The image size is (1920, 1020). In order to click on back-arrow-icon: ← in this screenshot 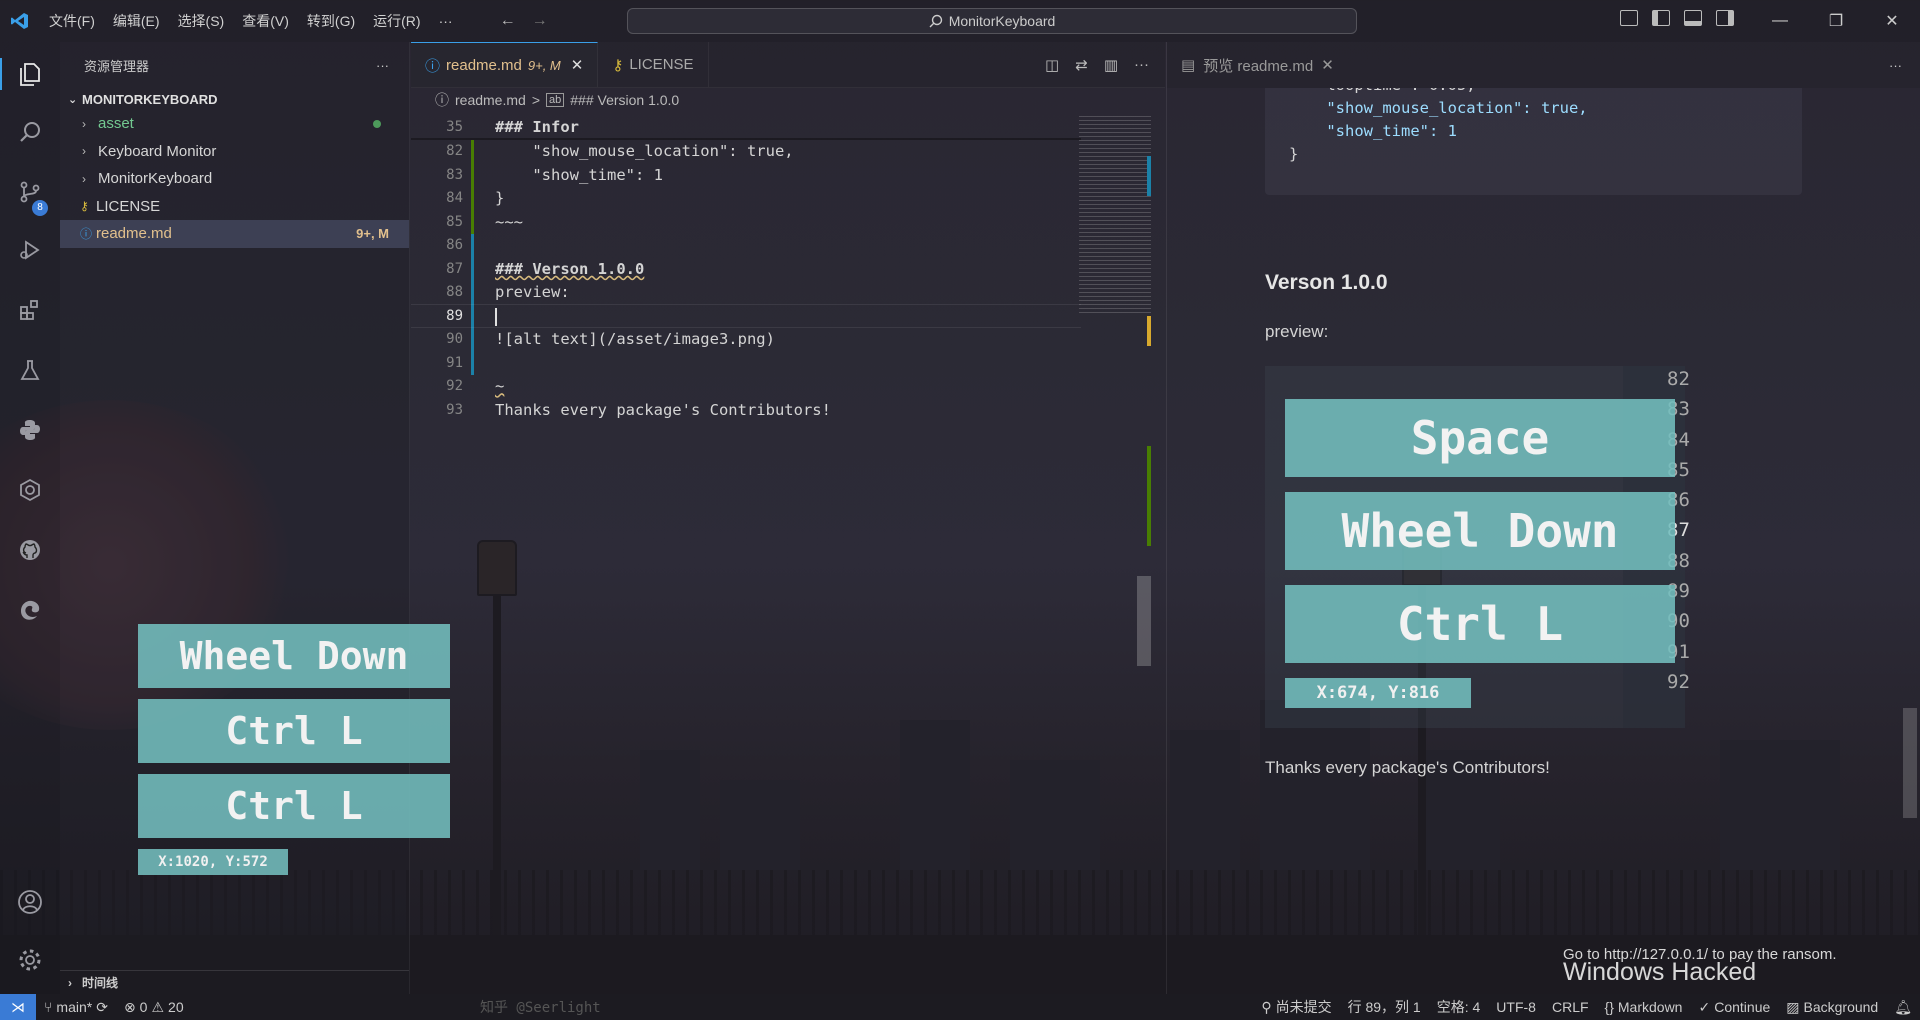, I will do `click(508, 21)`.